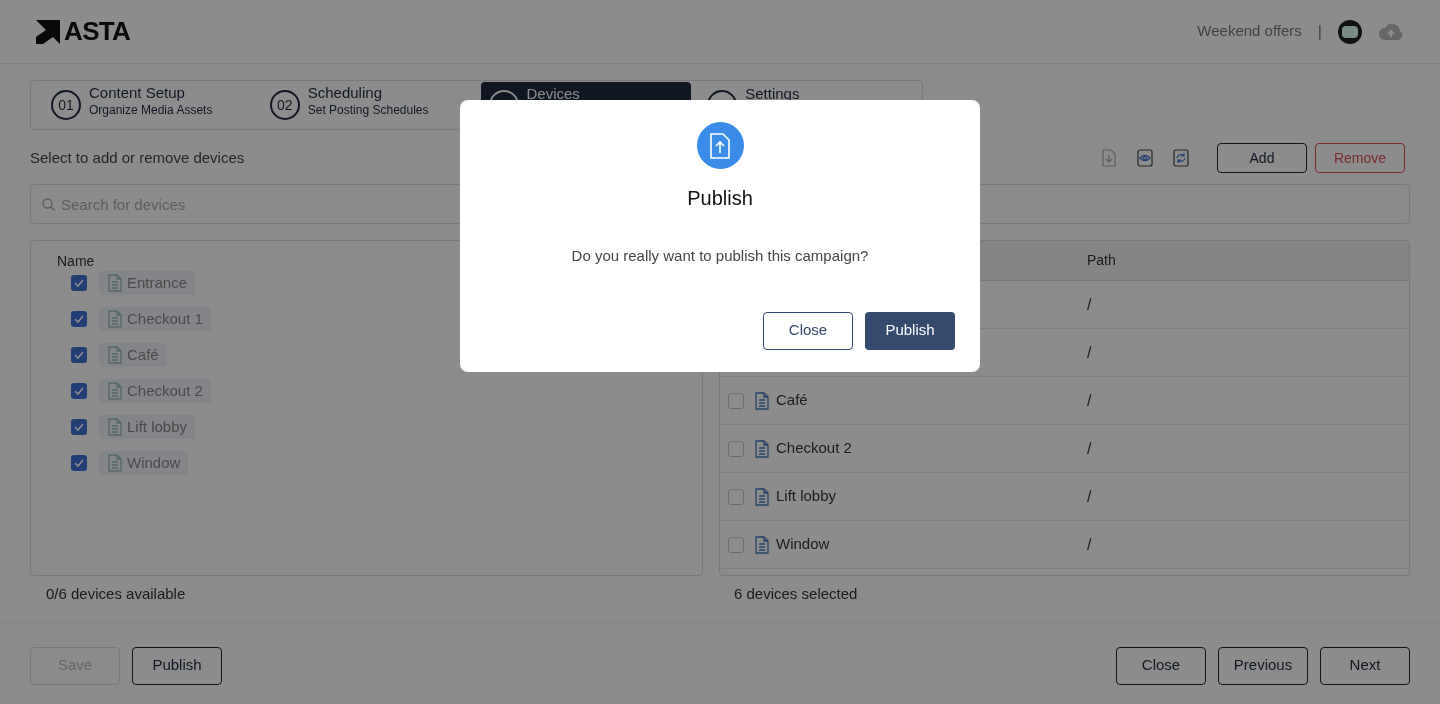 The height and width of the screenshot is (704, 1440). Describe the element at coordinates (1263, 665) in the screenshot. I see `footer-button: Previous` at that location.